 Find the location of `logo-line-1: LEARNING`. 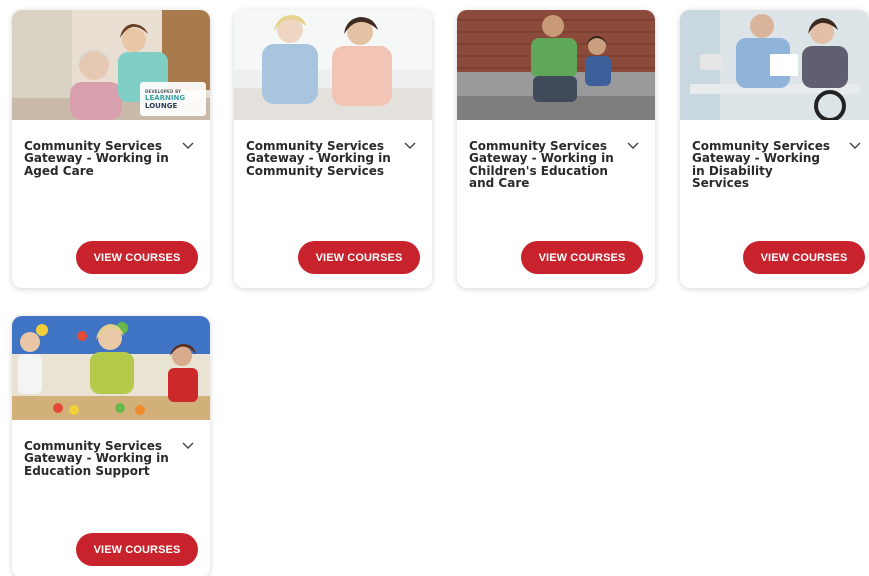

logo-line-1: LEARNING is located at coordinates (165, 97).